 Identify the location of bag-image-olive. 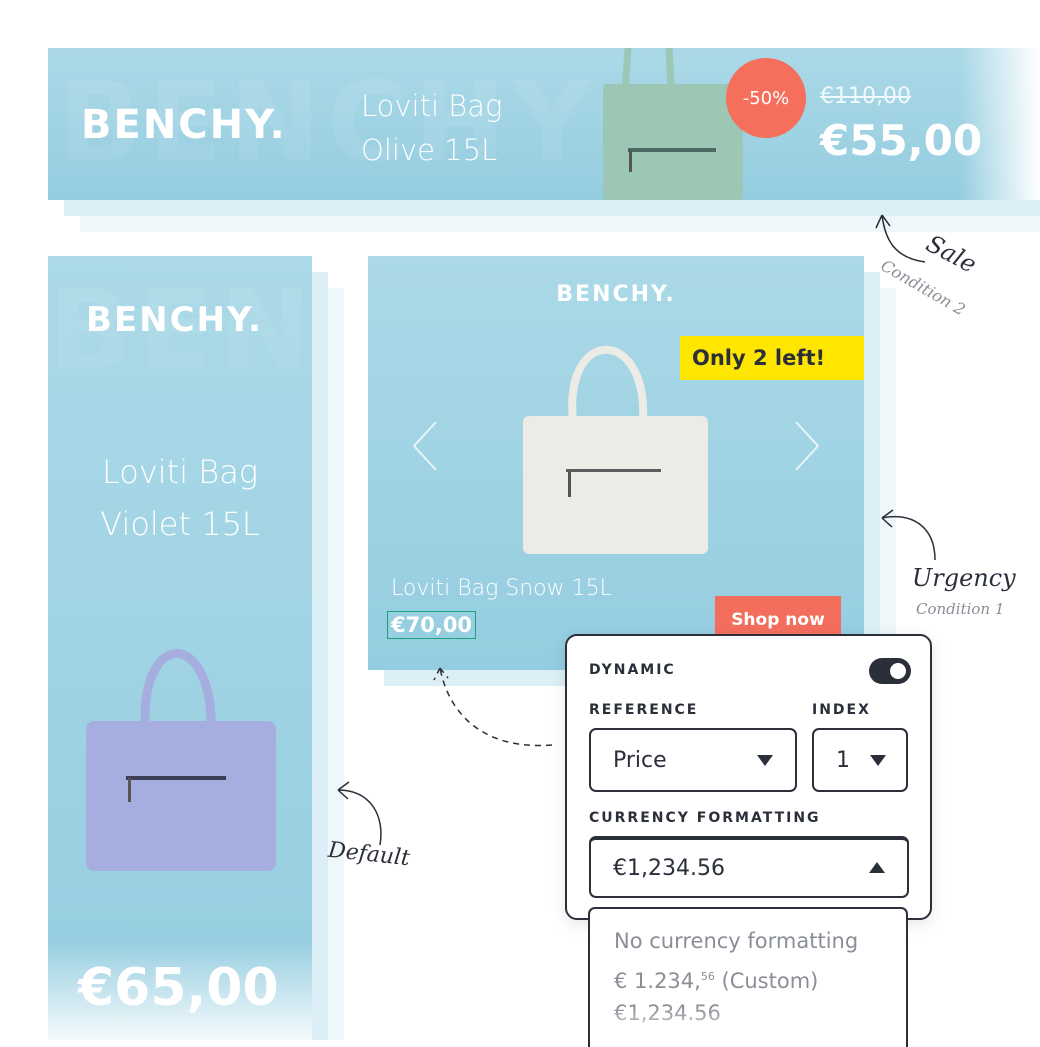
(673, 124).